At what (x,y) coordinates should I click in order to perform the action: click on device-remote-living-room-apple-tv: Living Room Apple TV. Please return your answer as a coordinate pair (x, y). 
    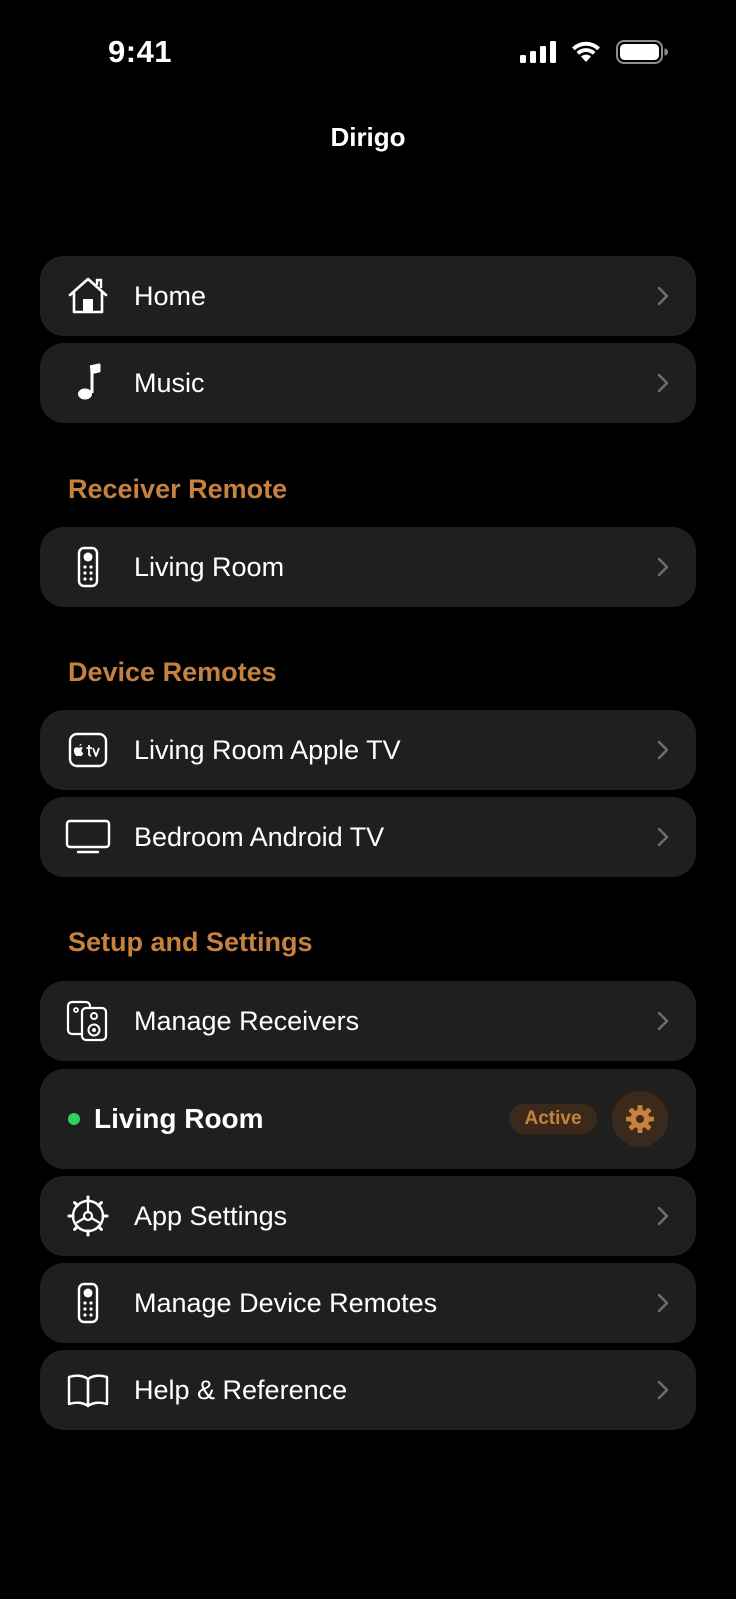
    Looking at the image, I should click on (368, 750).